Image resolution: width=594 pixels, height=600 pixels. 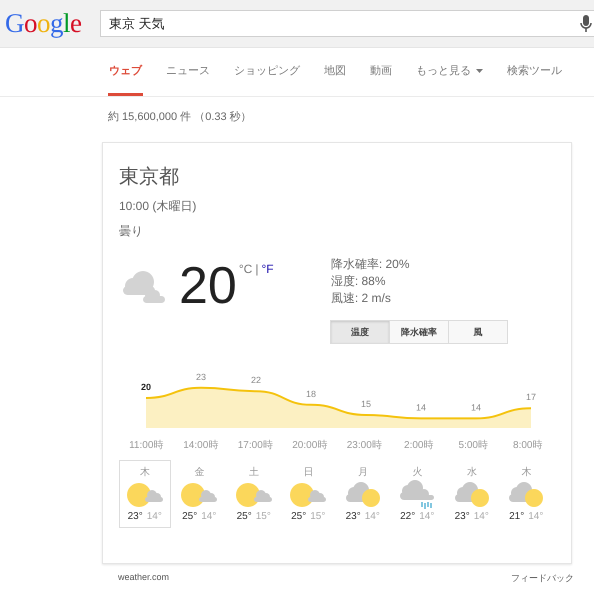 What do you see at coordinates (381, 72) in the screenshot?
I see `nav-tab: 動画` at bounding box center [381, 72].